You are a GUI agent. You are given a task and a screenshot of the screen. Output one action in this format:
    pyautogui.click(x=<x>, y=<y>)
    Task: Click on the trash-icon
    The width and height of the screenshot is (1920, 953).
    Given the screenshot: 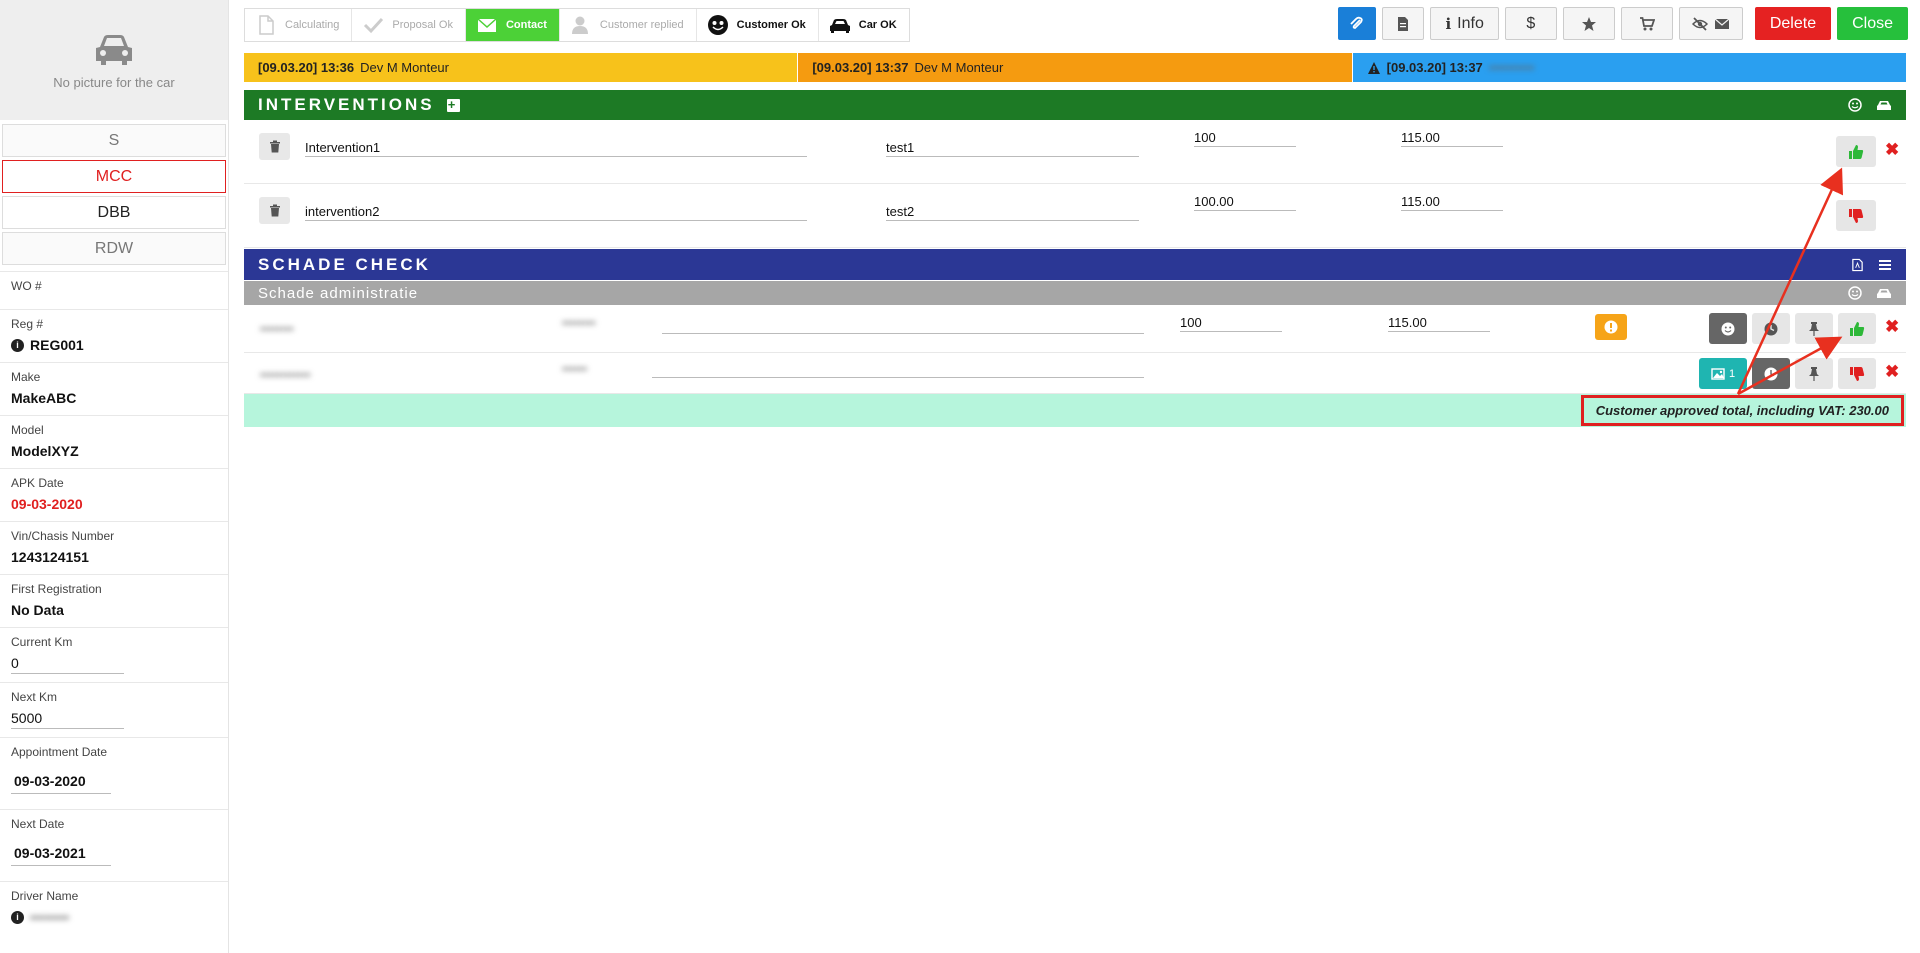 What is the action you would take?
    pyautogui.click(x=274, y=210)
    